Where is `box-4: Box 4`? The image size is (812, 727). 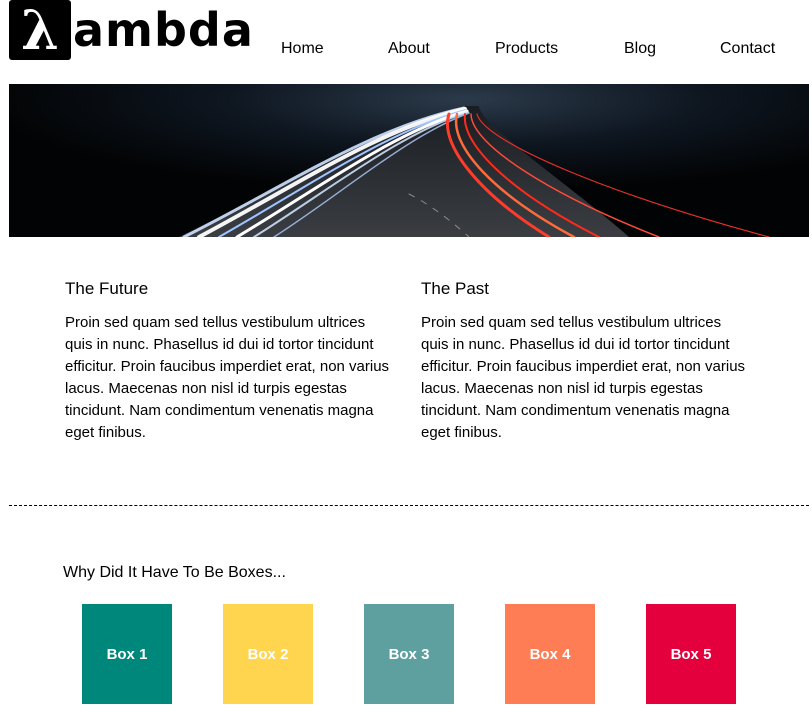
box-4: Box 4 is located at coordinates (550, 654).